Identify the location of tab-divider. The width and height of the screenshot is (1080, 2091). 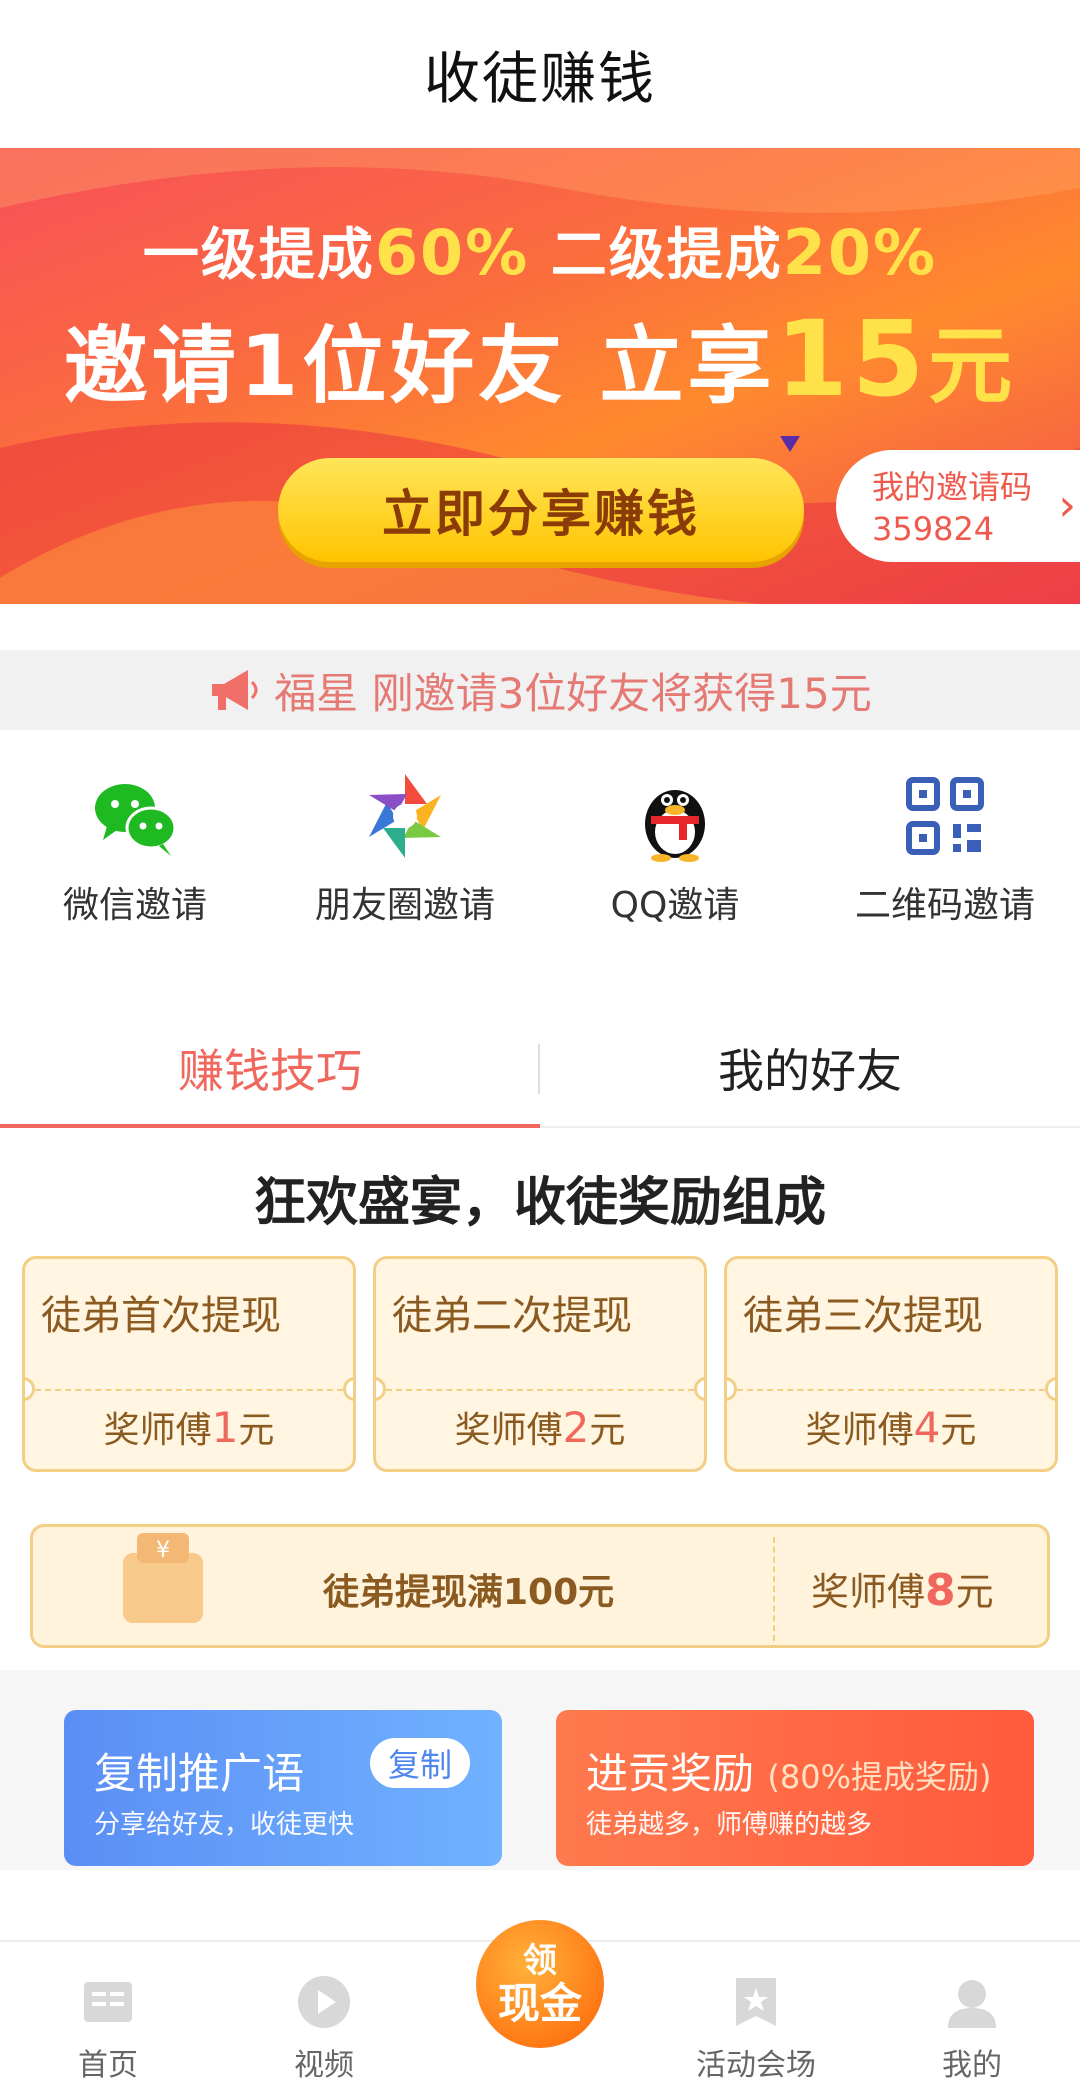
(539, 1069).